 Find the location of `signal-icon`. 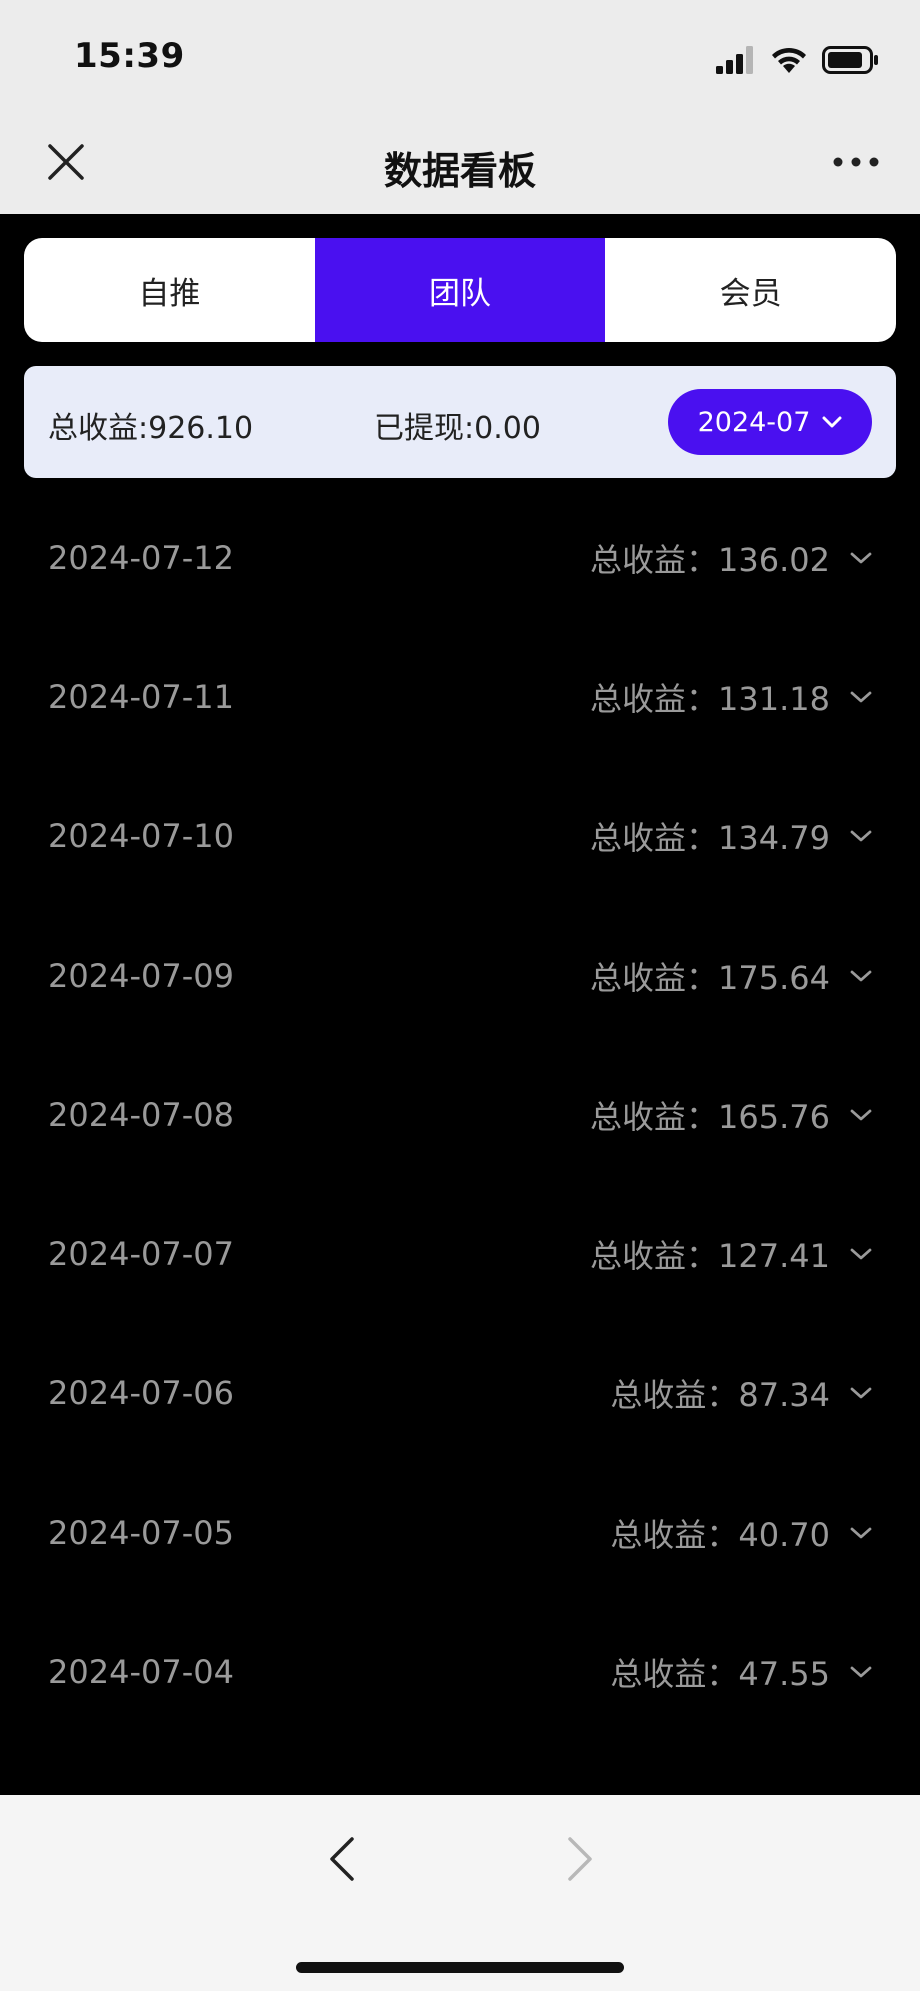

signal-icon is located at coordinates (734, 60).